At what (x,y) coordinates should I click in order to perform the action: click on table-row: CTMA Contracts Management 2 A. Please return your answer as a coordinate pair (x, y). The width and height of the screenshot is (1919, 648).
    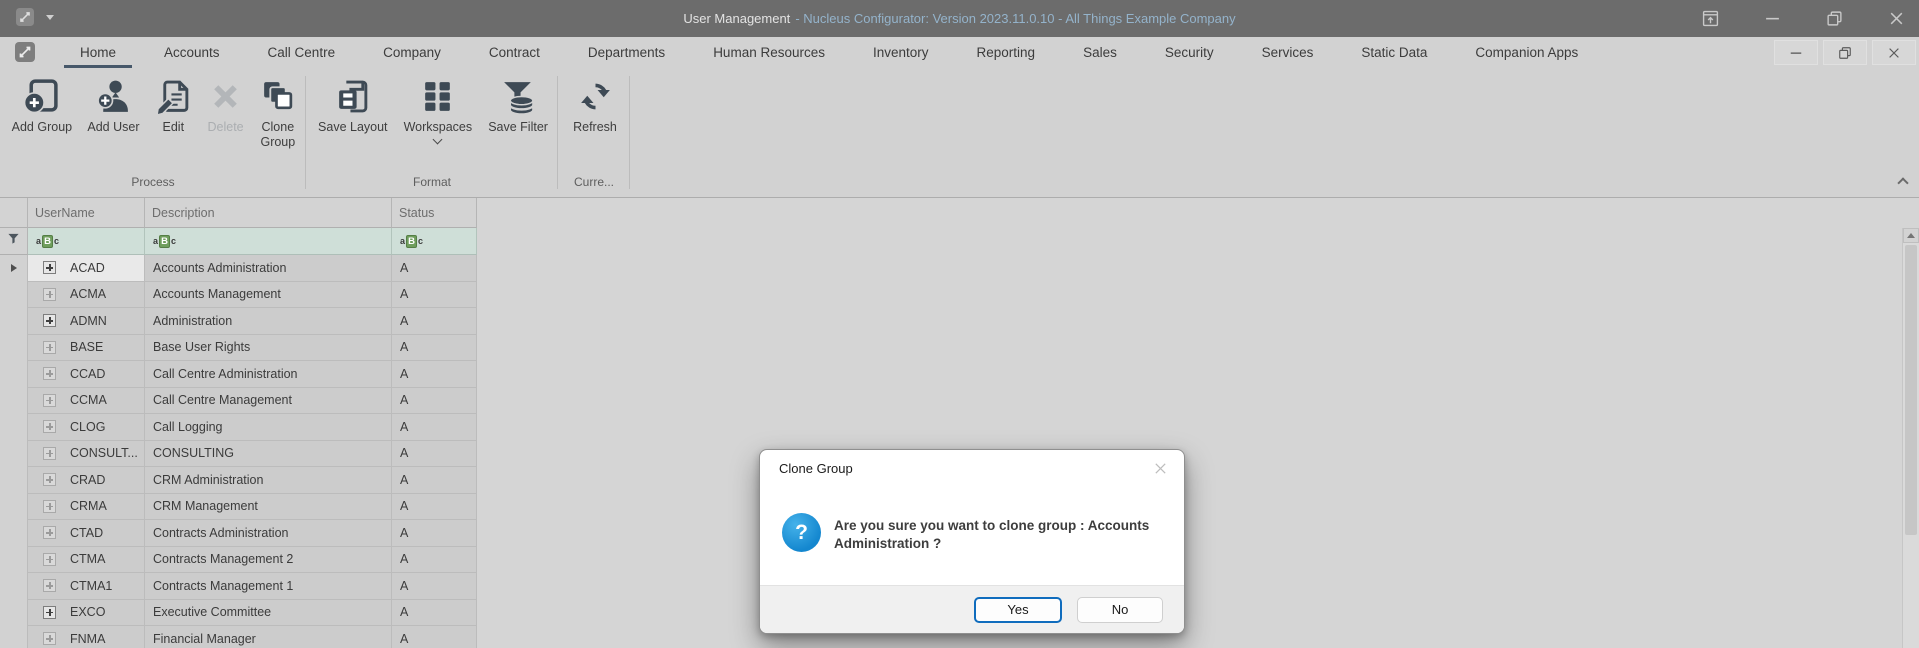
    Looking at the image, I should click on (238, 559).